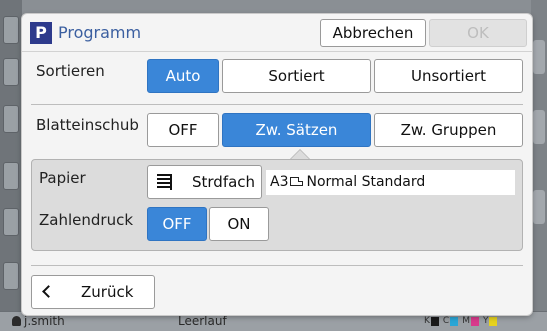  What do you see at coordinates (87, 125) in the screenshot?
I see `separator-label: Blatteinschub` at bounding box center [87, 125].